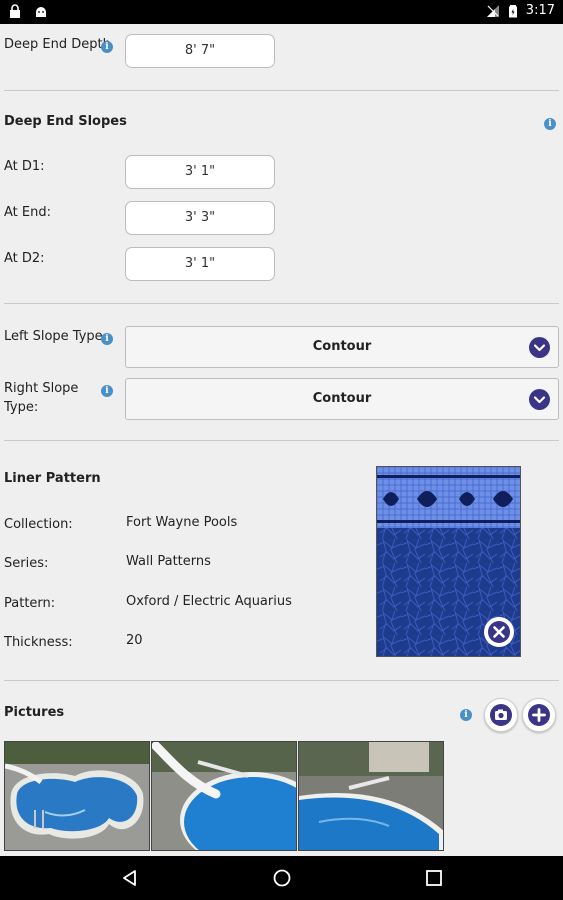 Image resolution: width=563 pixels, height=900 pixels. I want to click on right-slope-type-value: Contour, so click(342, 398).